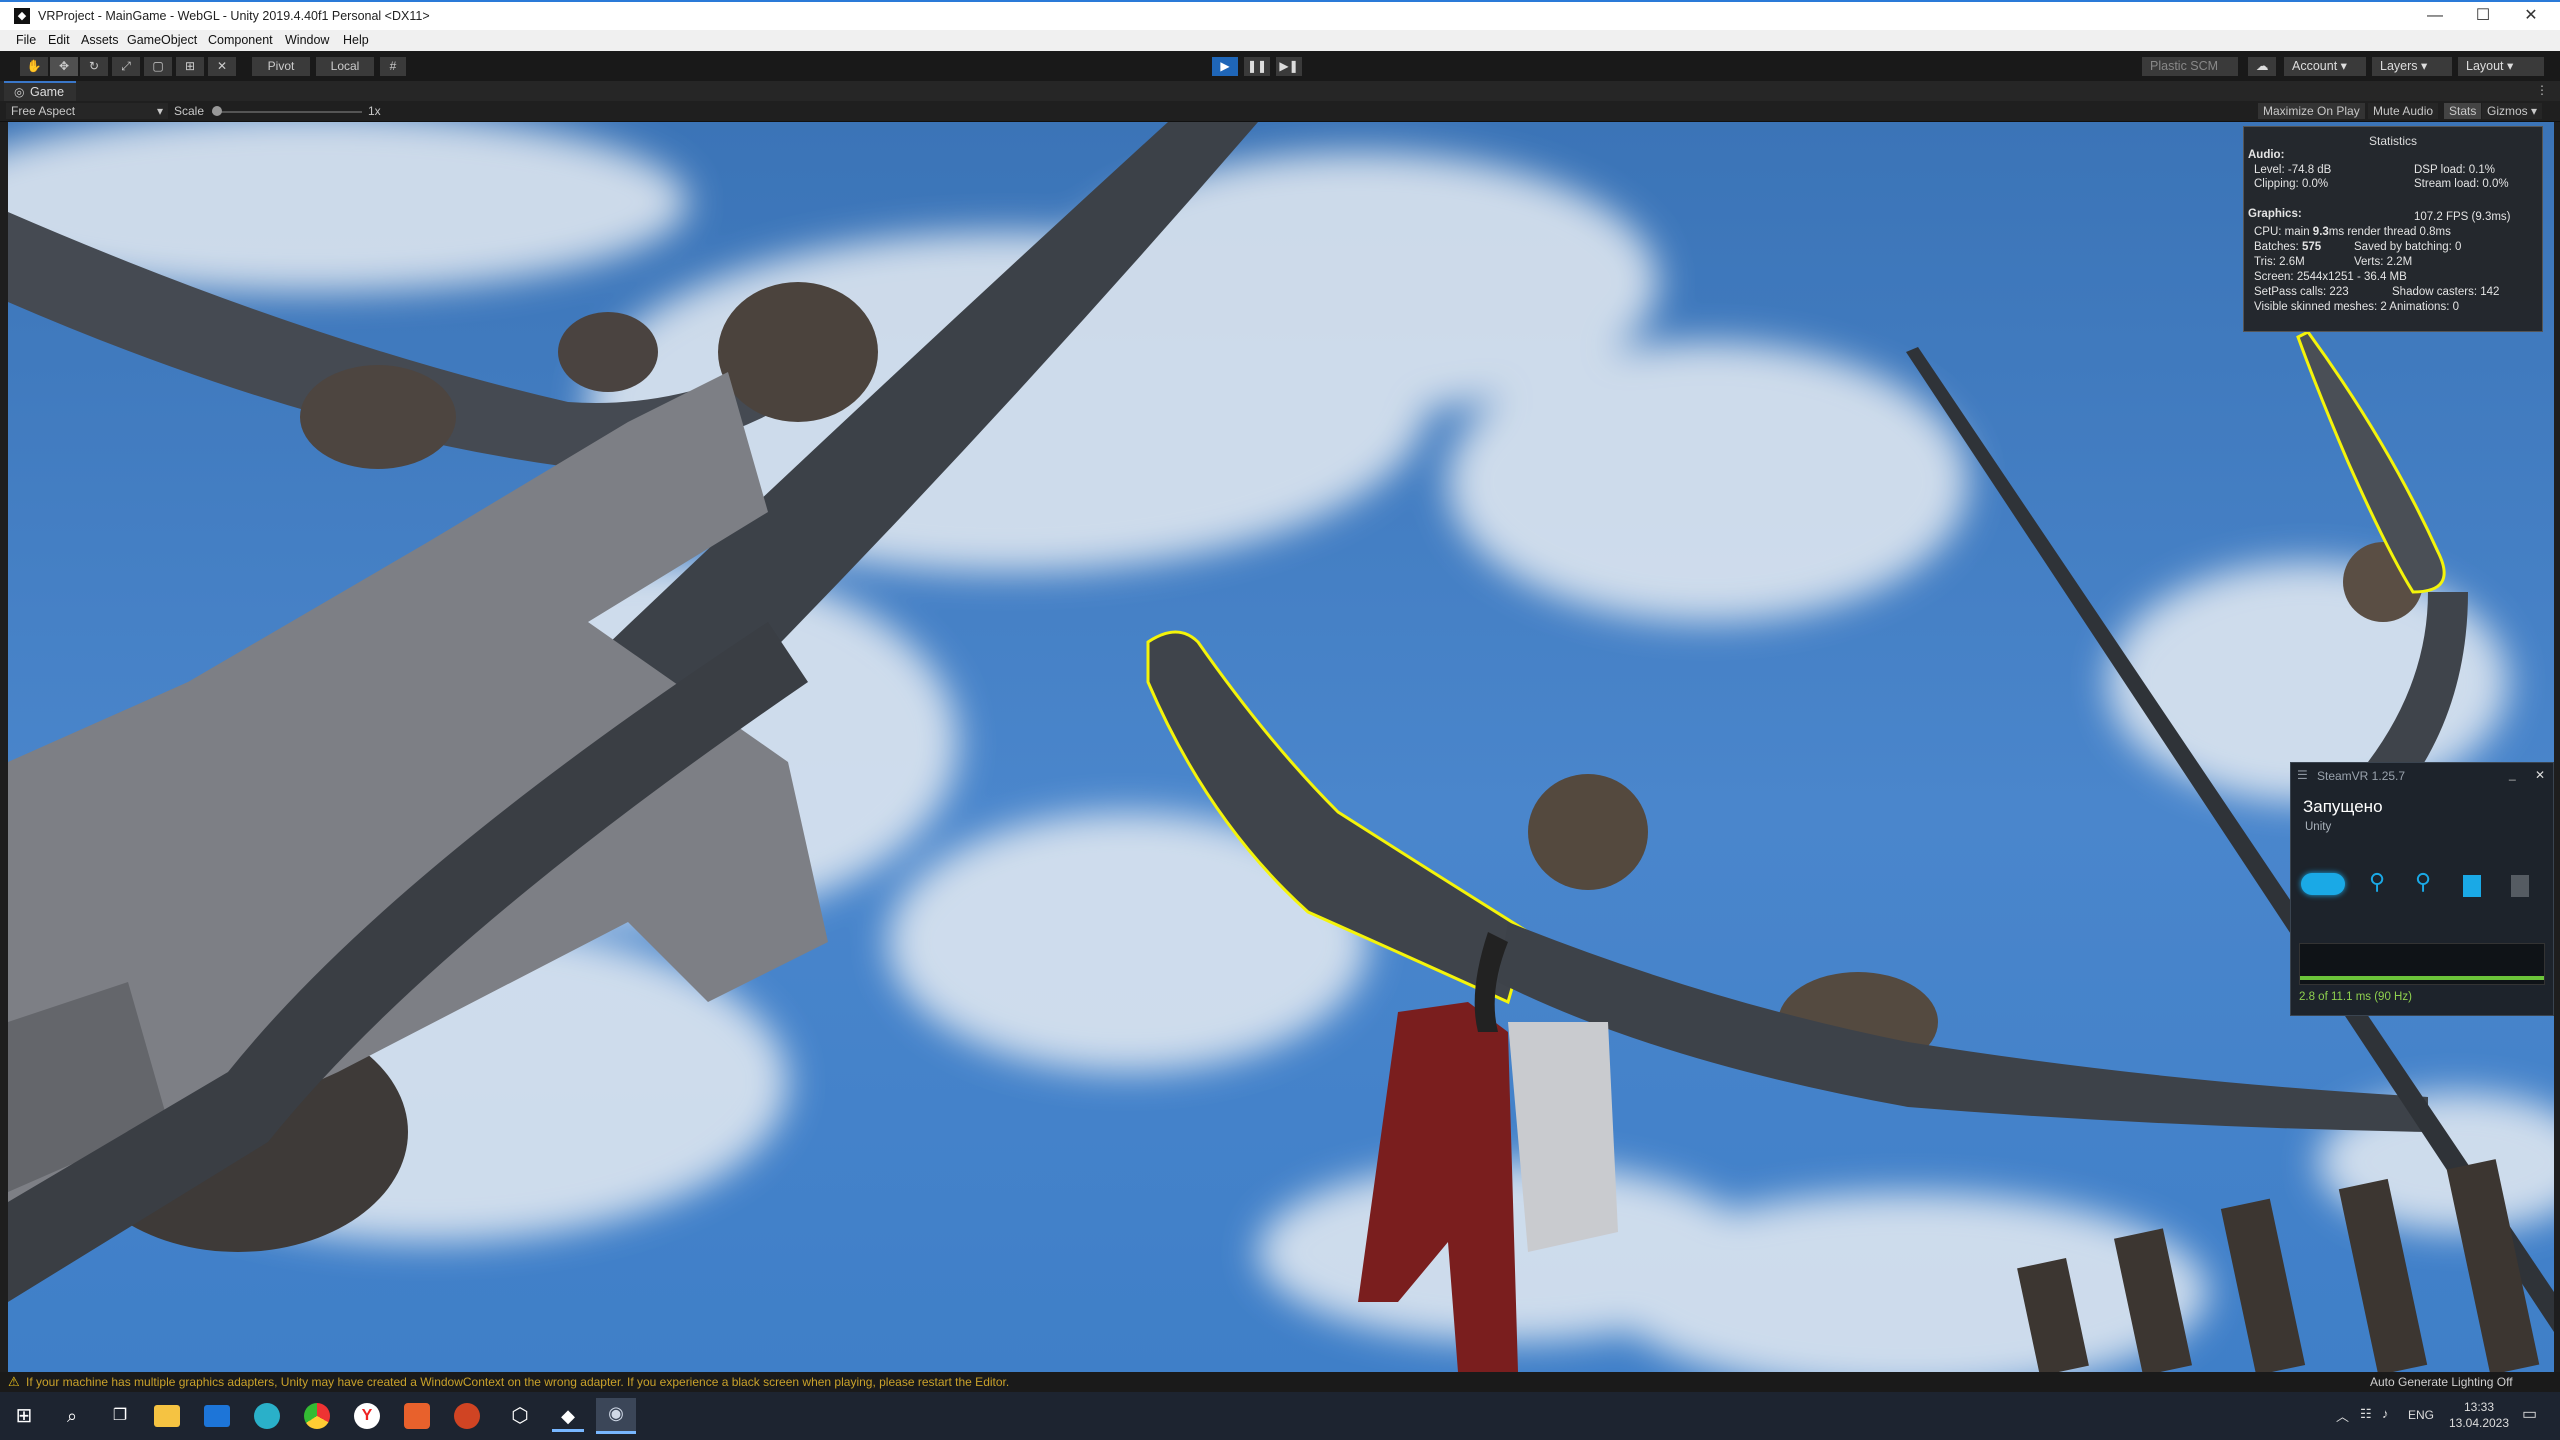 The image size is (2560, 1440). Describe the element at coordinates (2479, 1423) in the screenshot. I see `clock-date: 13.04.2023` at that location.